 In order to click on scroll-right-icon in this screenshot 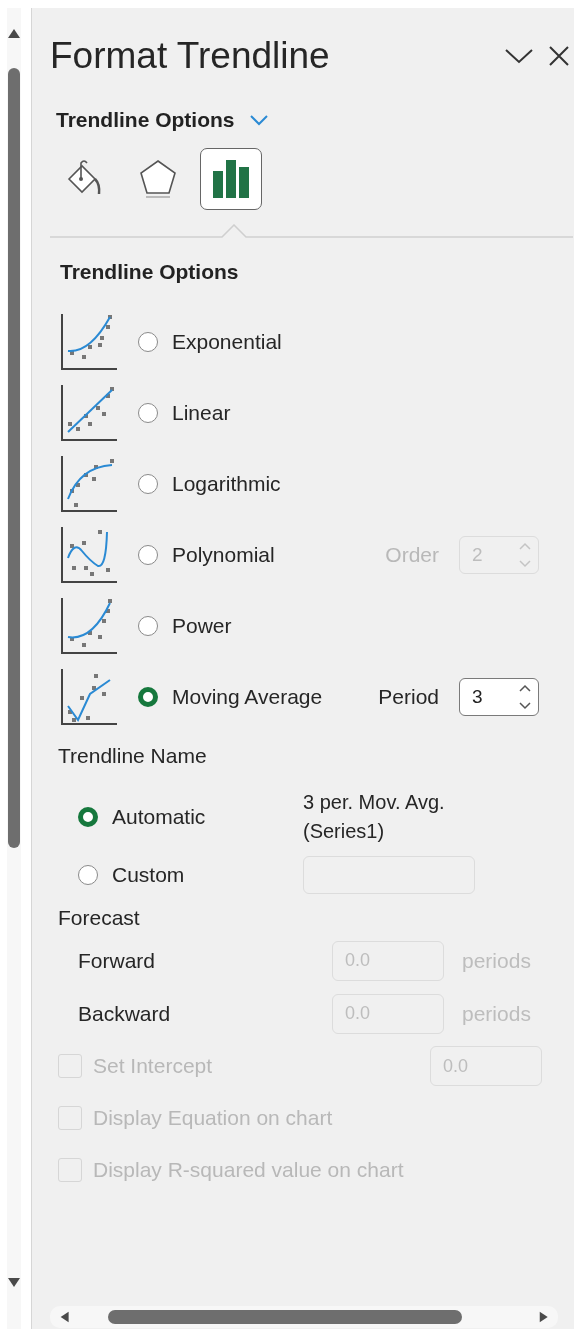, I will do `click(543, 1317)`.